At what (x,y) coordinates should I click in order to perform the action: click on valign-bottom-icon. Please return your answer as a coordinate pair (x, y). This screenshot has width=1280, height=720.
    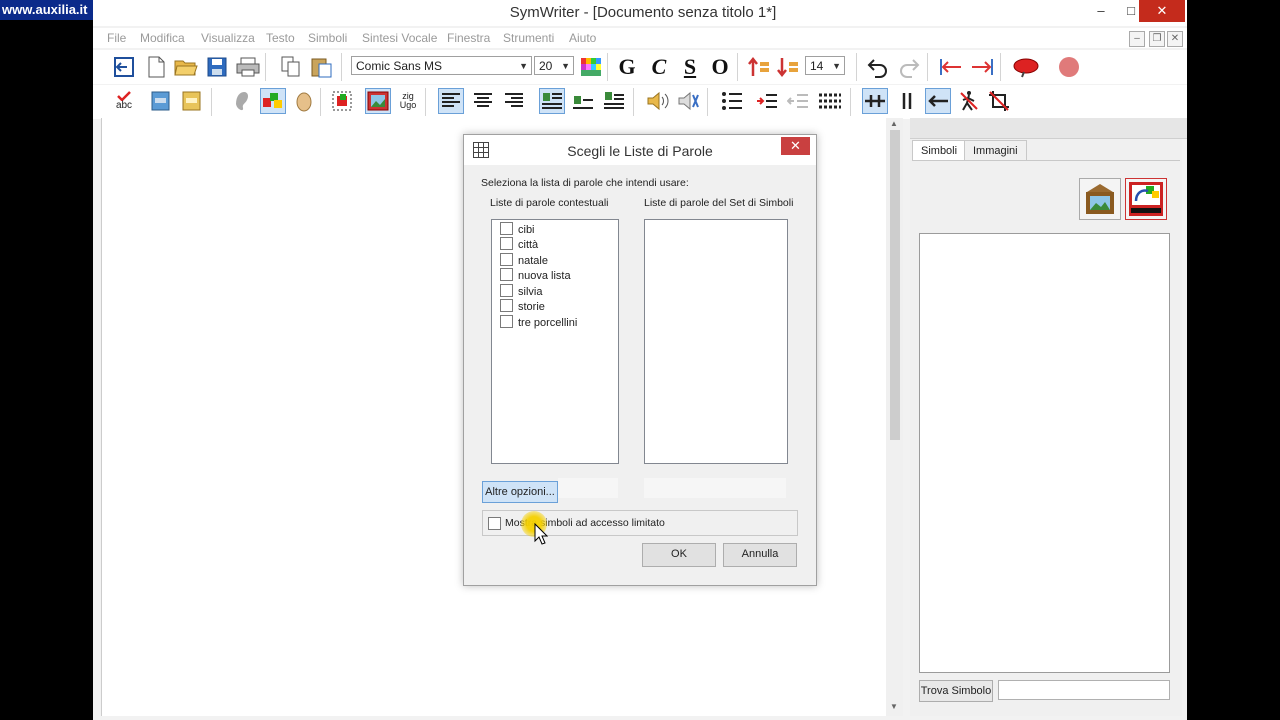
    Looking at the image, I should click on (614, 101).